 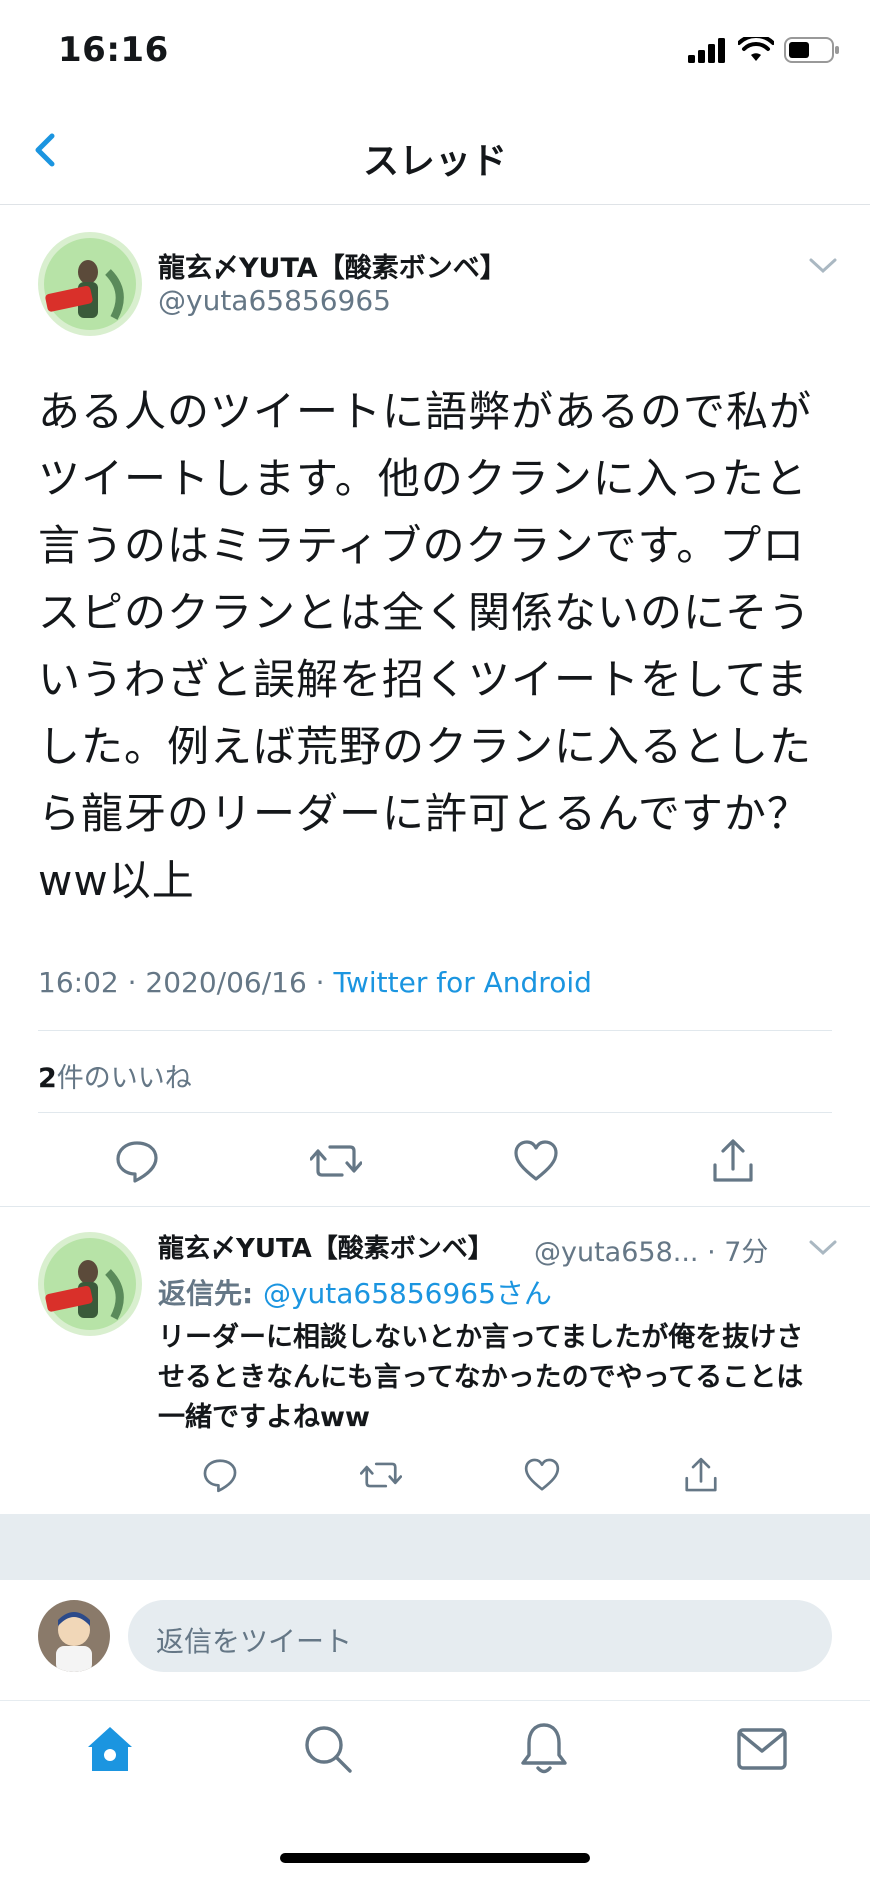 I want to click on signal-icon, so click(x=706, y=50).